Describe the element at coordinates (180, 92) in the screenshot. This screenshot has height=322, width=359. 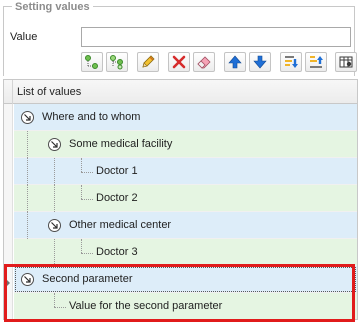
I see `grid-header: List of values` at that location.